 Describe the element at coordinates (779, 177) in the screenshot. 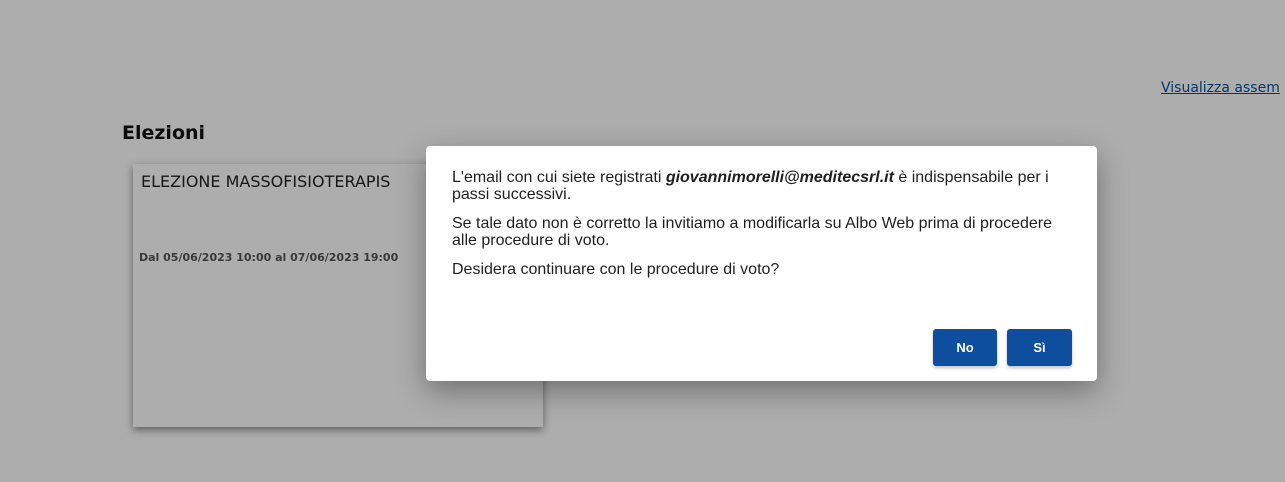

I see `registered-email: giovannimorelli@meditecsrl.it` at that location.